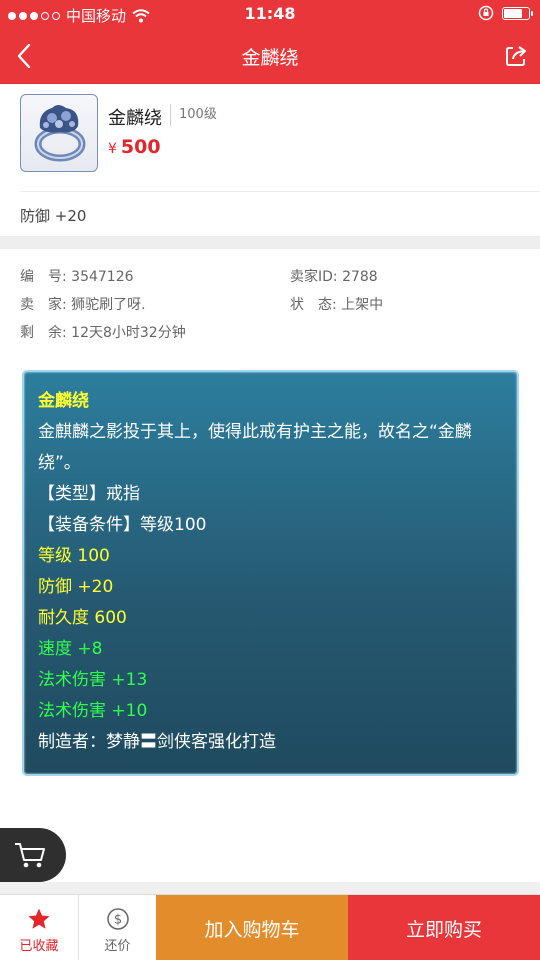 This screenshot has width=540, height=960. I want to click on battery-icon, so click(517, 13).